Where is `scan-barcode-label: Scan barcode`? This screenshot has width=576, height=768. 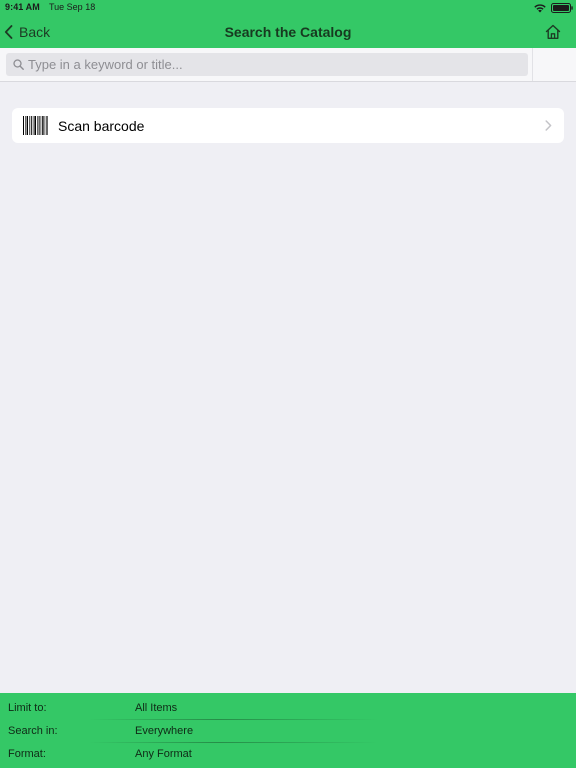
scan-barcode-label: Scan barcode is located at coordinates (101, 126).